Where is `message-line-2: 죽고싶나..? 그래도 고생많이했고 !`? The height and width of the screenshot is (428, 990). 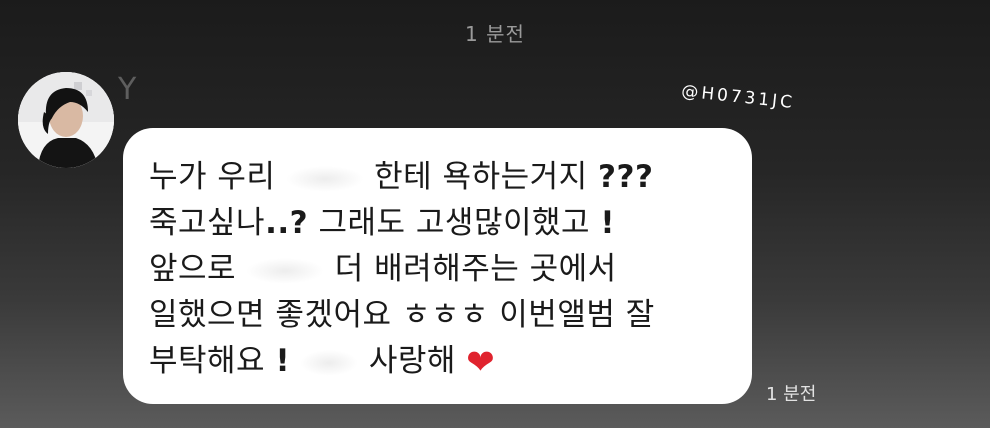
message-line-2: 죽고싶나..? 그래도 고생많이했고 ! is located at coordinates (440, 223).